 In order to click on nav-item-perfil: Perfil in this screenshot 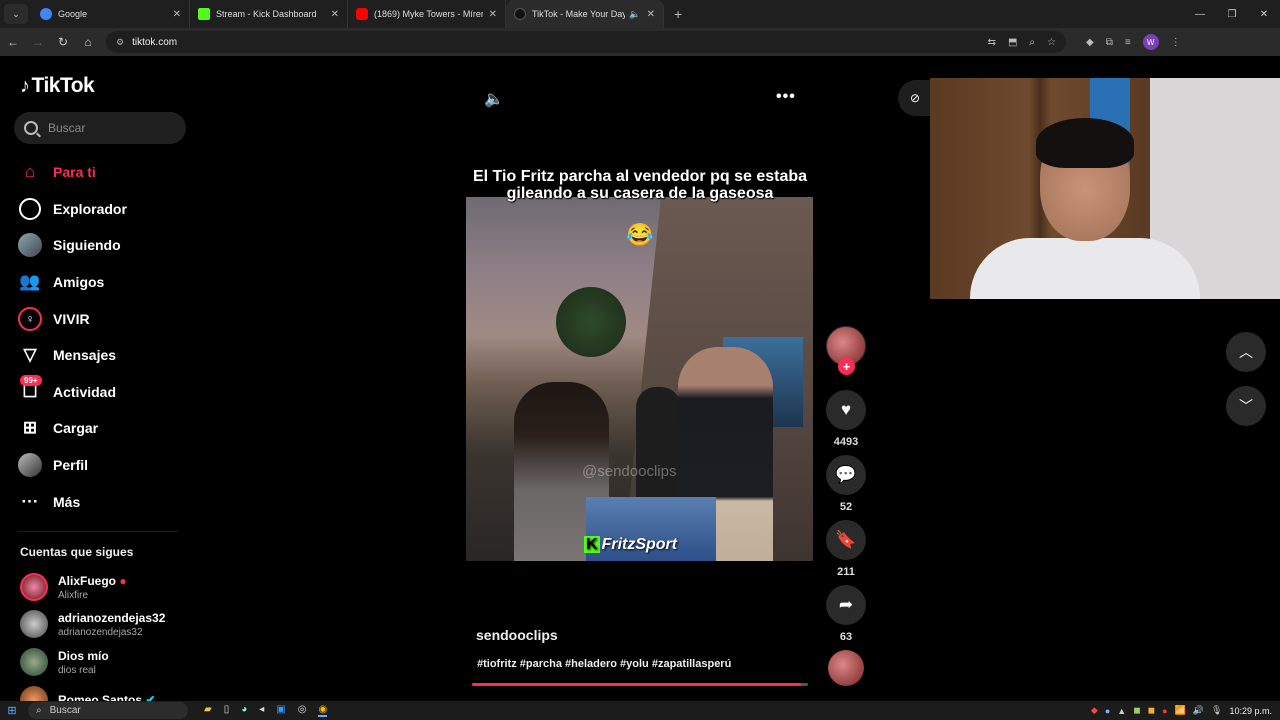, I will do `click(103, 465)`.